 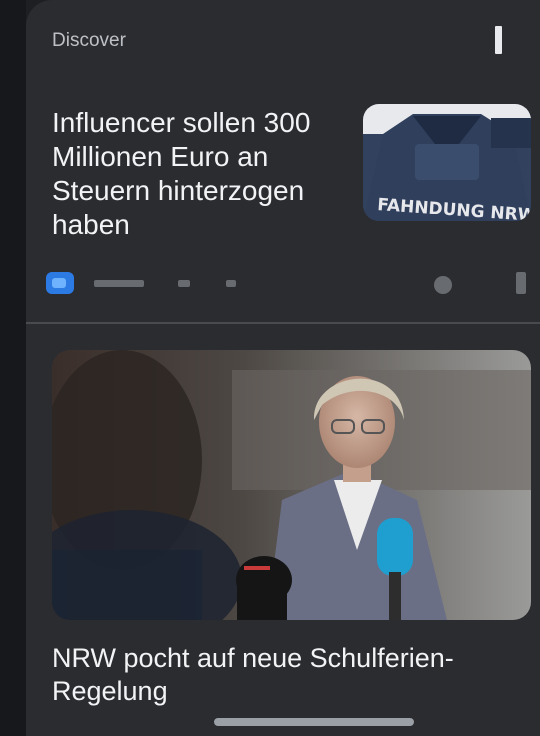 I want to click on source-time, so click(x=231, y=283).